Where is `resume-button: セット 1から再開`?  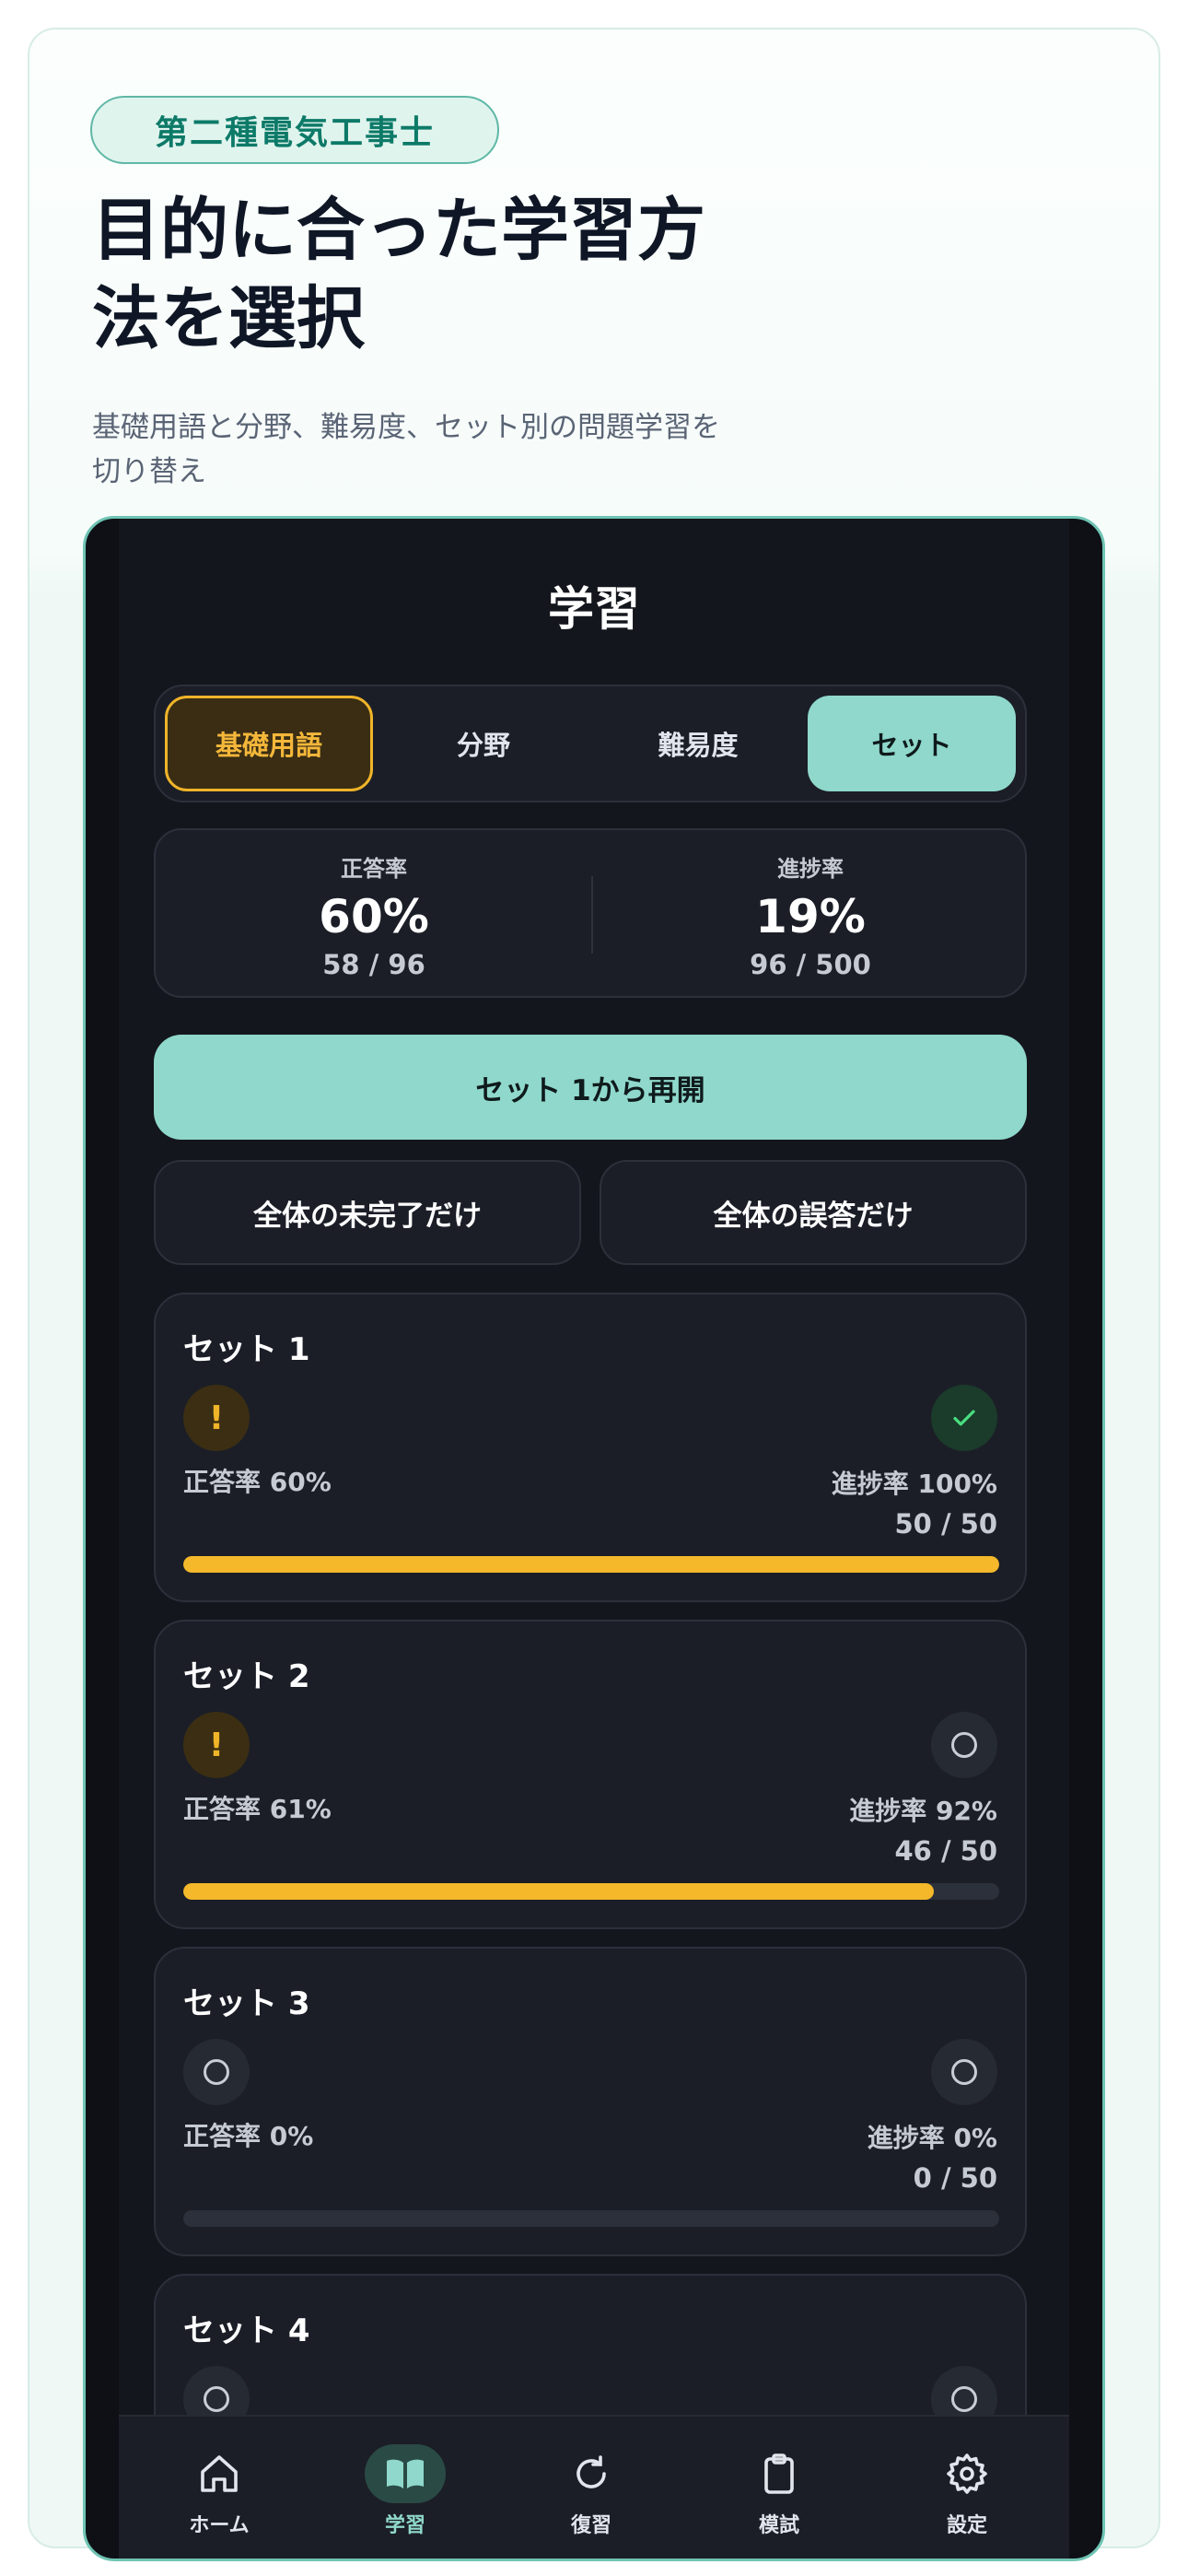
resume-button: セット 1から再開 is located at coordinates (590, 1087).